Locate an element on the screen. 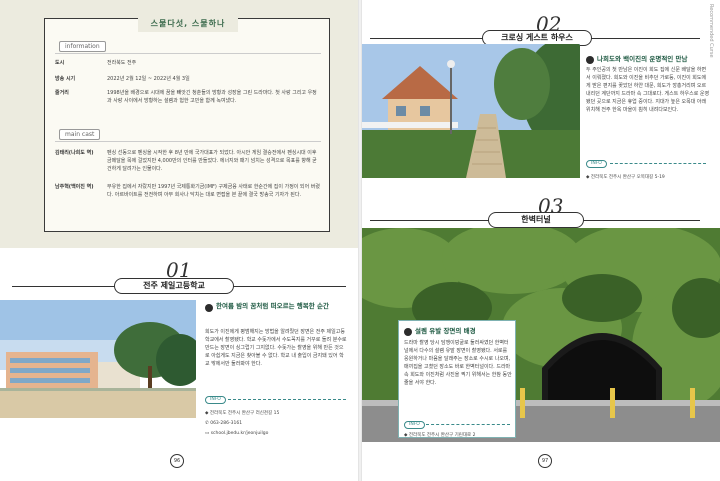 The height and width of the screenshot is (481, 720). website-line: ▭ school.jbedu.kr/jeonjuilgo is located at coordinates (237, 433).